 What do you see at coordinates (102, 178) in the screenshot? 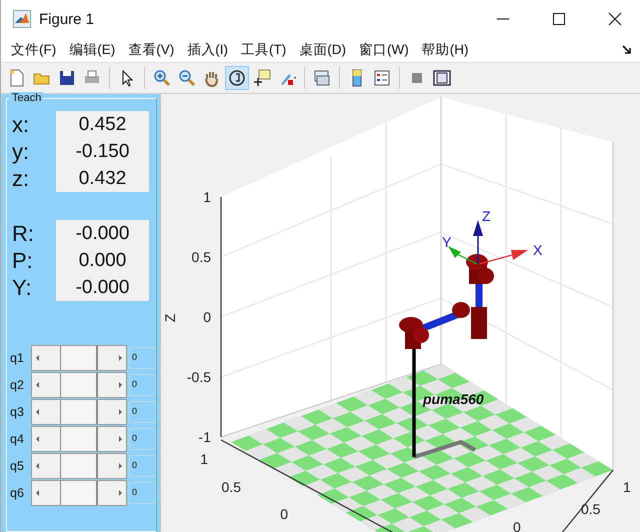
I see `coordinate-value: 0.432` at bounding box center [102, 178].